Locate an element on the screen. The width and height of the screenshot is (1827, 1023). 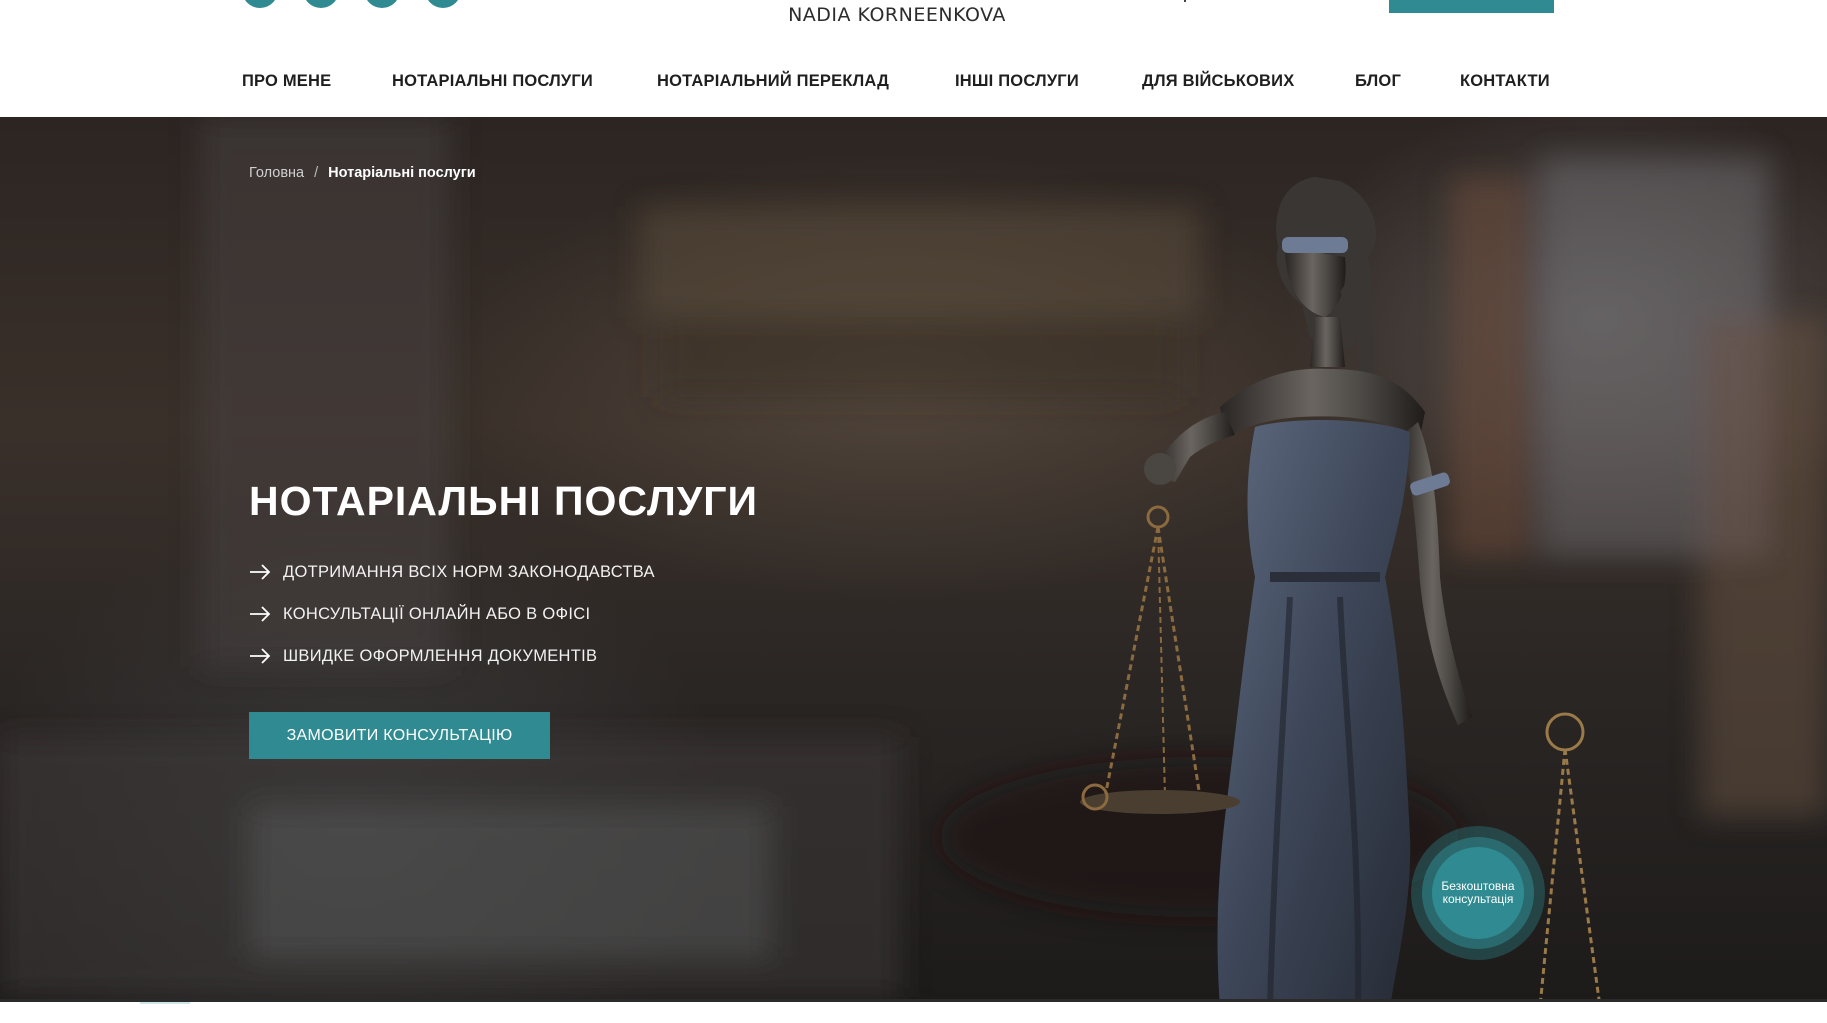
nav-item-blog: БЛОГ is located at coordinates (1378, 81).